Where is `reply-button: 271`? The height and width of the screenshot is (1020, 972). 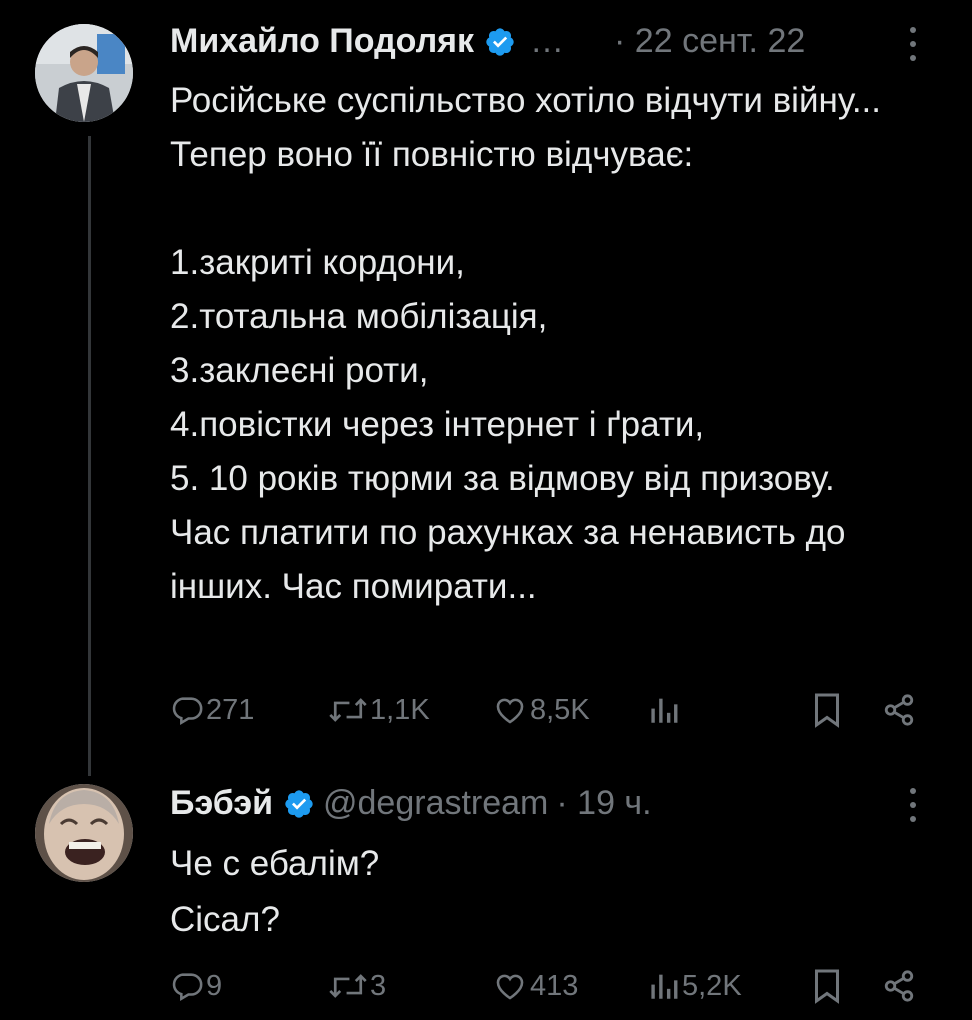
reply-button: 271 is located at coordinates (212, 710).